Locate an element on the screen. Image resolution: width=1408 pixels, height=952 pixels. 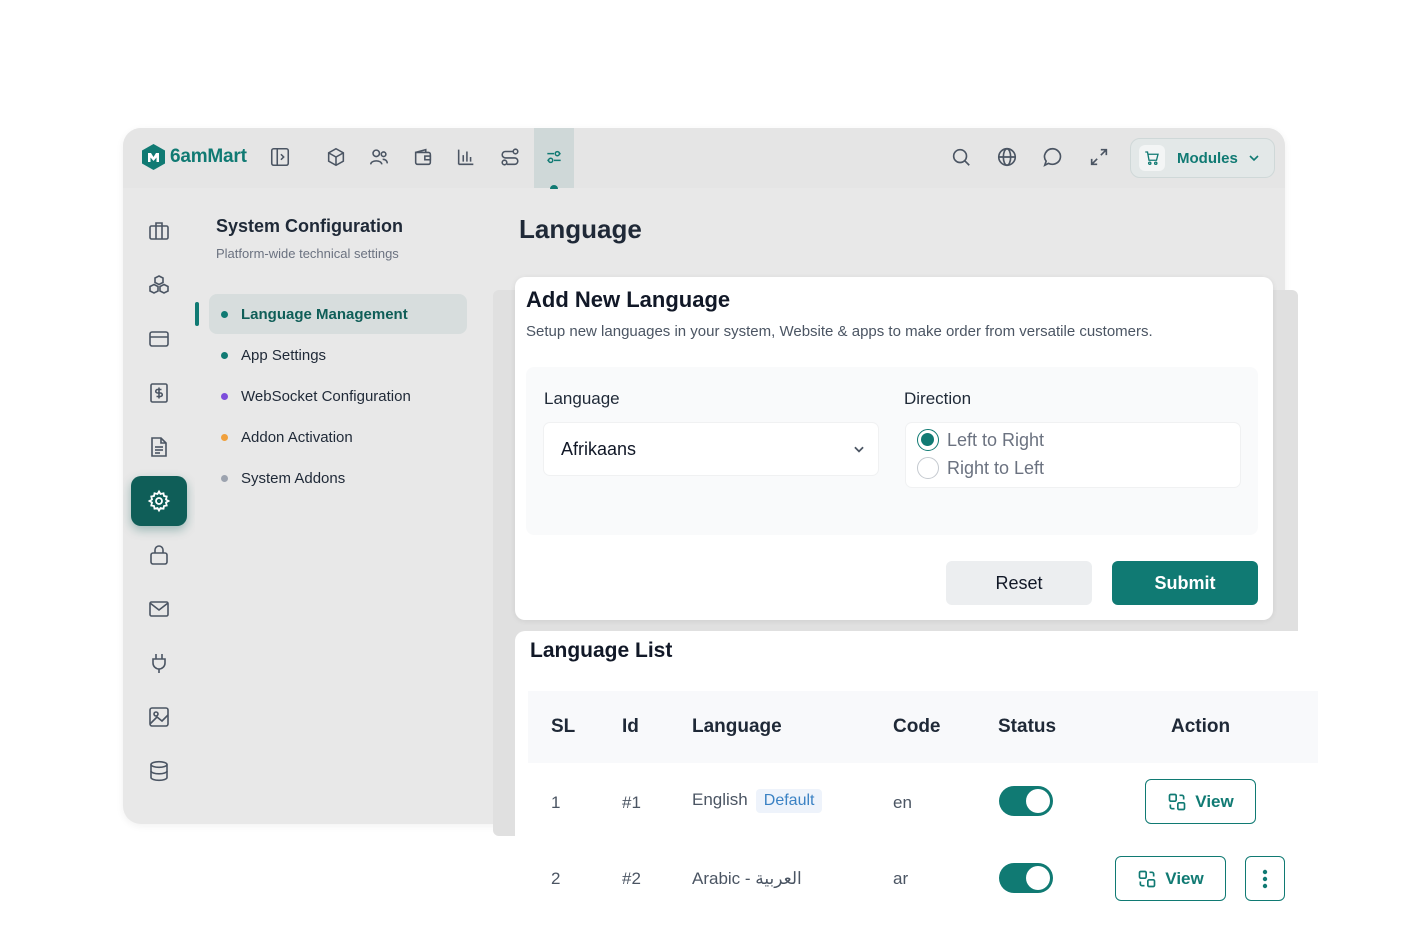
row-code: en is located at coordinates (902, 802).